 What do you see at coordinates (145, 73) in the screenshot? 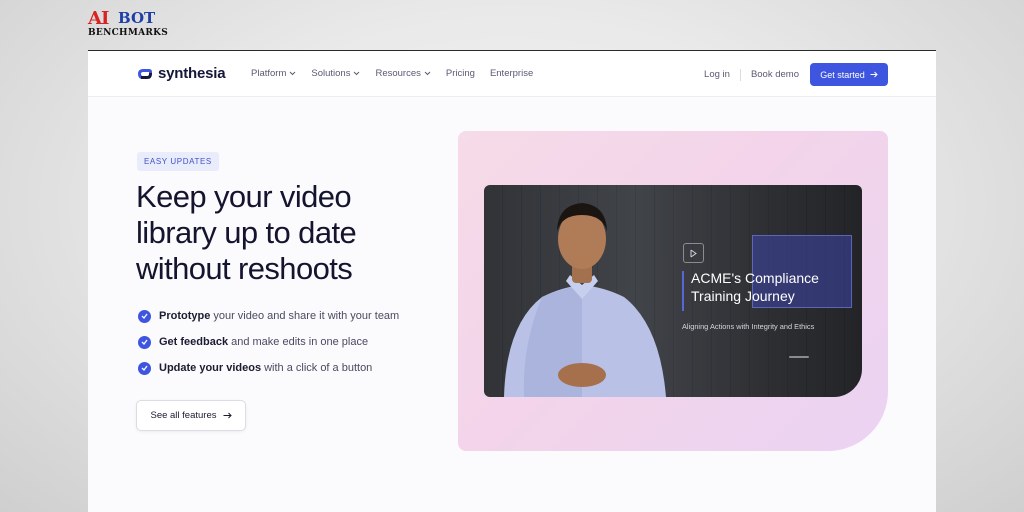
I see `synthesia-logo-icon` at bounding box center [145, 73].